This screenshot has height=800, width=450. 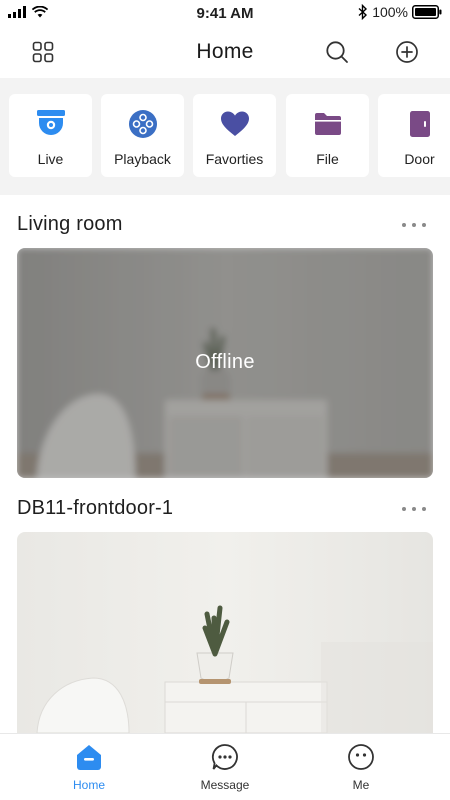 I want to click on home-icon, so click(x=89, y=757).